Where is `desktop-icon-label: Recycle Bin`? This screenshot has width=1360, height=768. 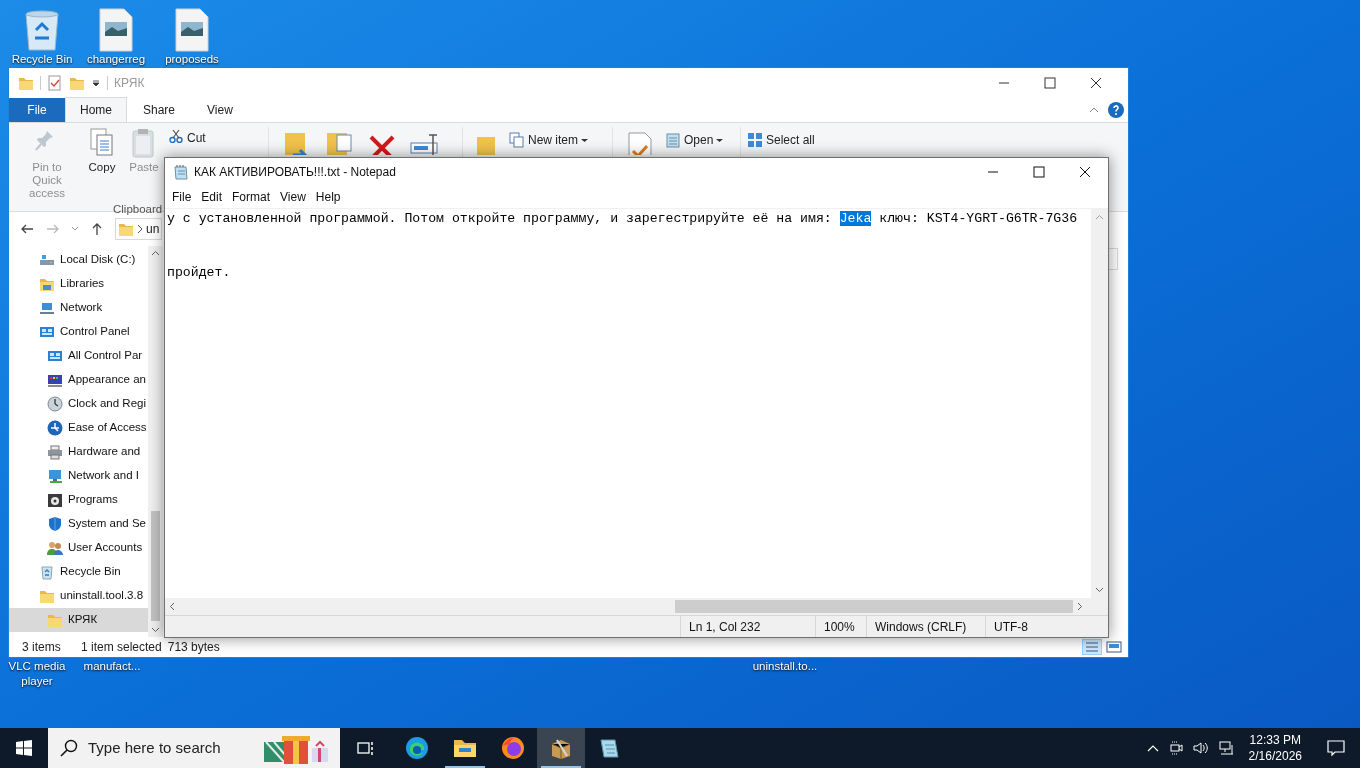
desktop-icon-label: Recycle Bin is located at coordinates (42, 59).